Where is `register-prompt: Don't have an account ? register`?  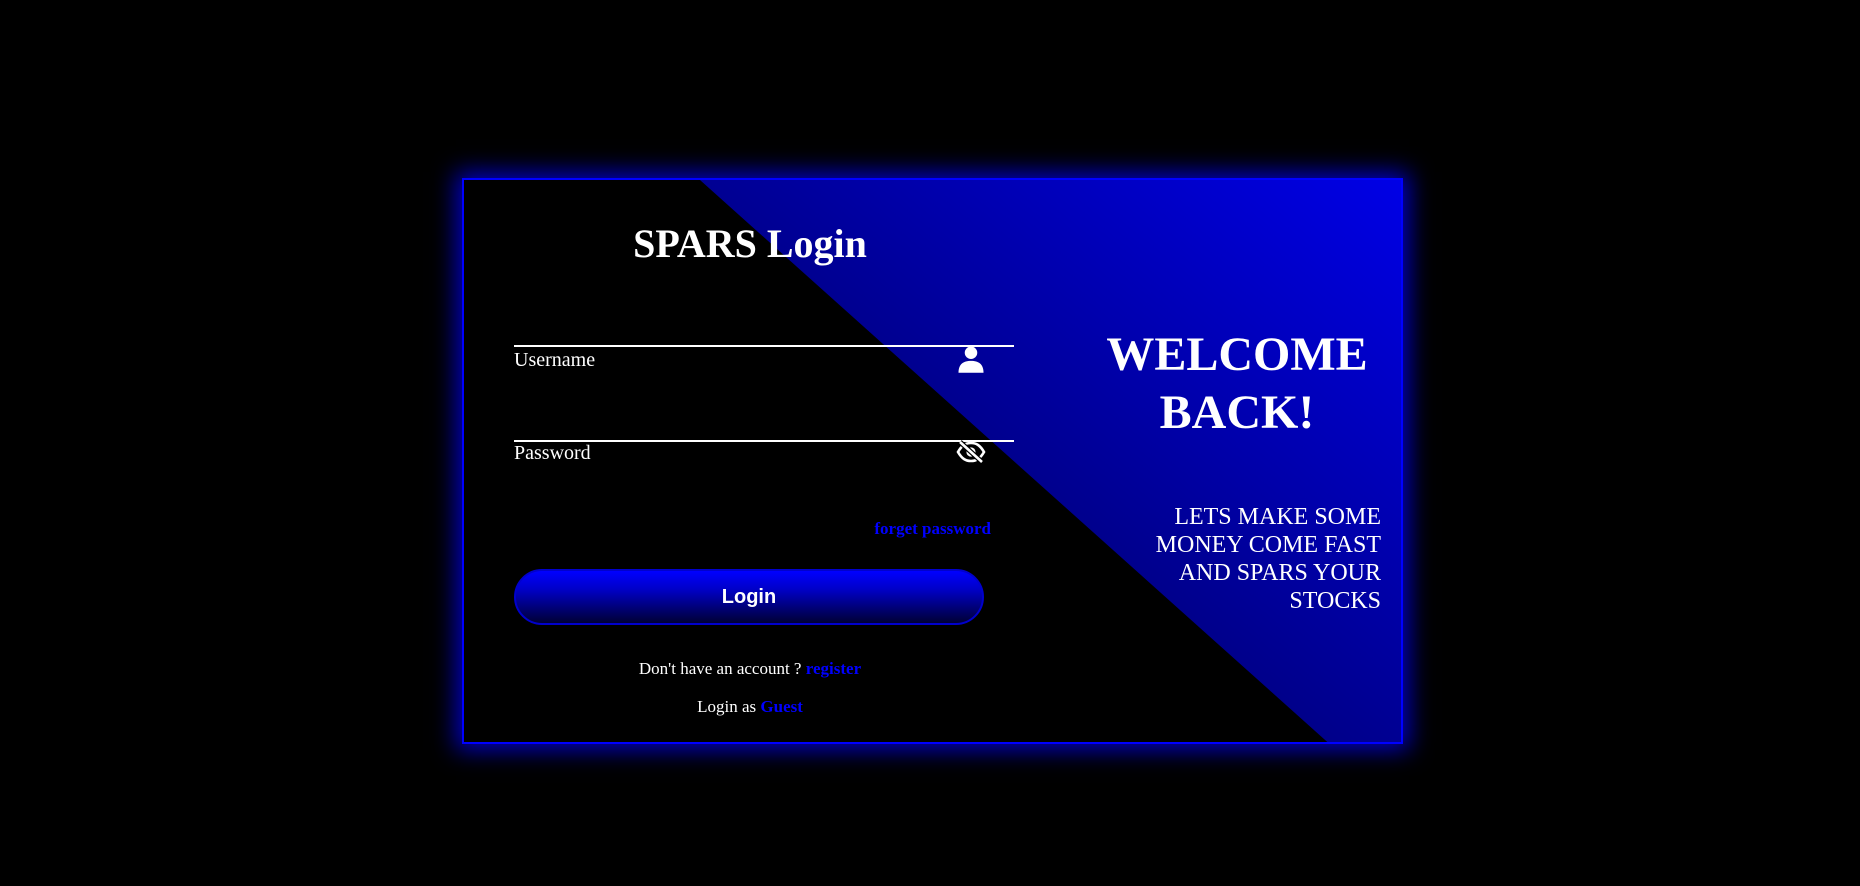
register-prompt: Don't have an account ? register is located at coordinates (750, 668).